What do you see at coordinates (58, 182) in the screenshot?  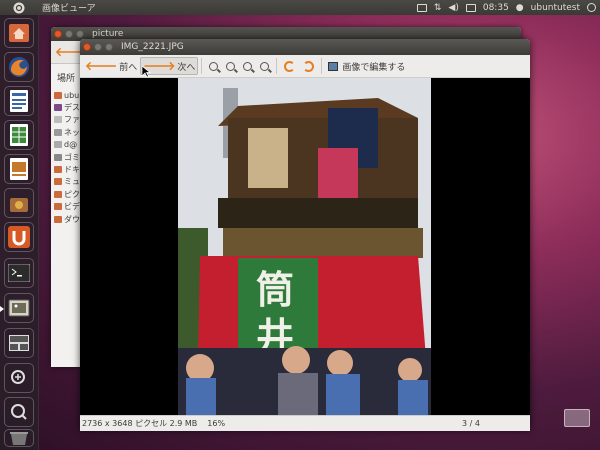 I see `music-folder-icon` at bounding box center [58, 182].